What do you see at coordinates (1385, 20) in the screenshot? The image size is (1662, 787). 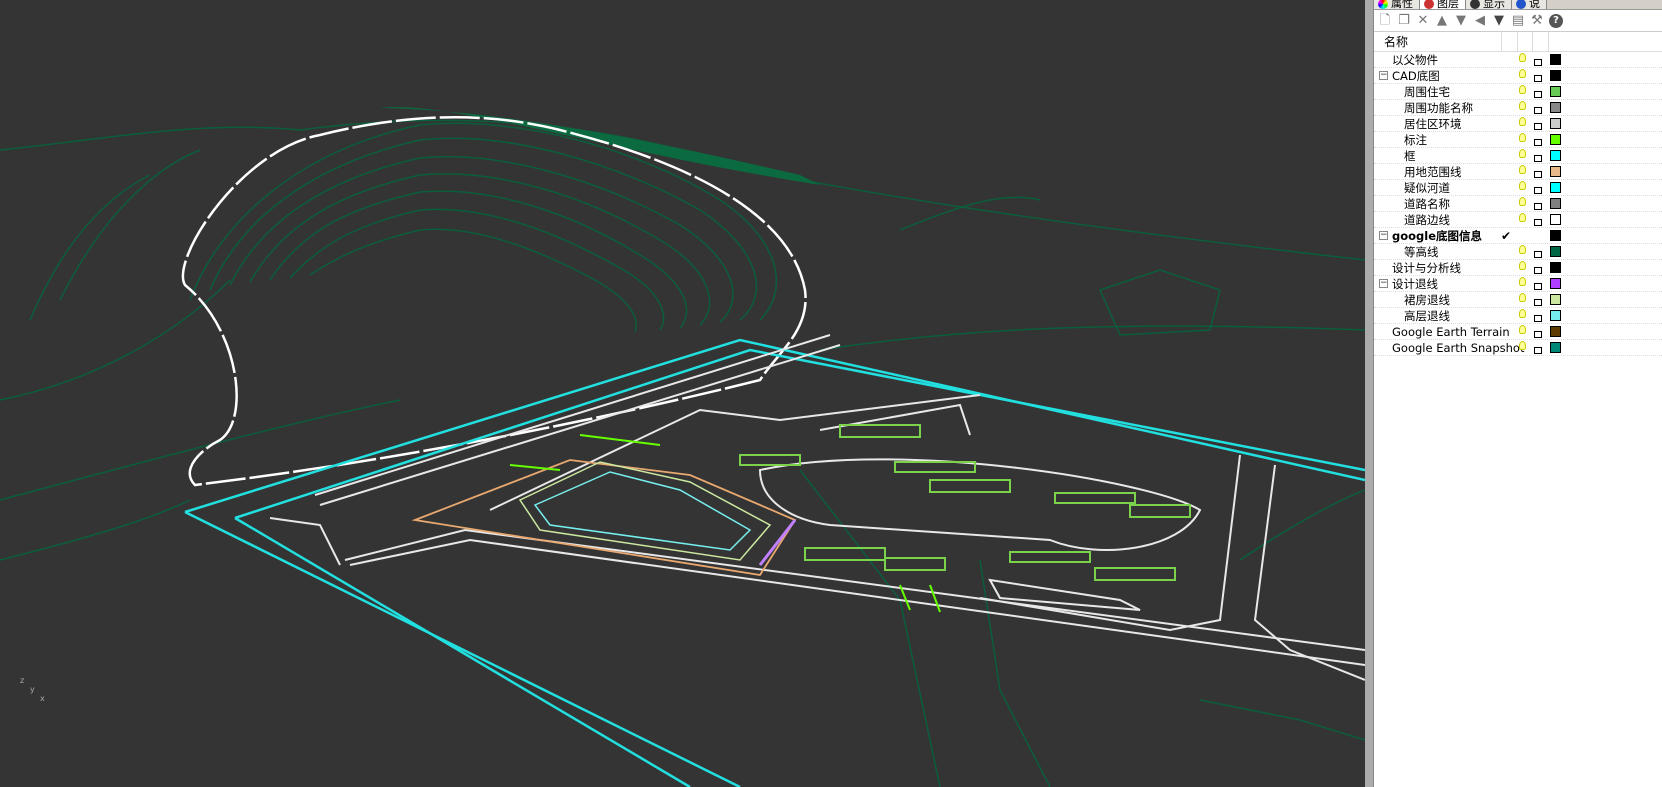 I see `new-layer-icon: 🗋` at bounding box center [1385, 20].